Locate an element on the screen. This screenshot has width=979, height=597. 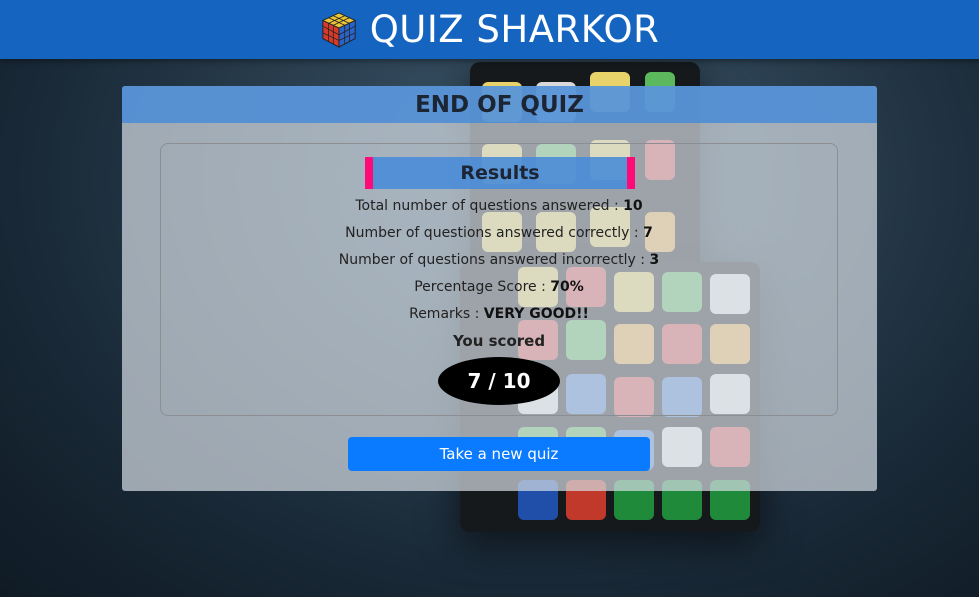
stat-value: VERY GOOD!! is located at coordinates (536, 314).